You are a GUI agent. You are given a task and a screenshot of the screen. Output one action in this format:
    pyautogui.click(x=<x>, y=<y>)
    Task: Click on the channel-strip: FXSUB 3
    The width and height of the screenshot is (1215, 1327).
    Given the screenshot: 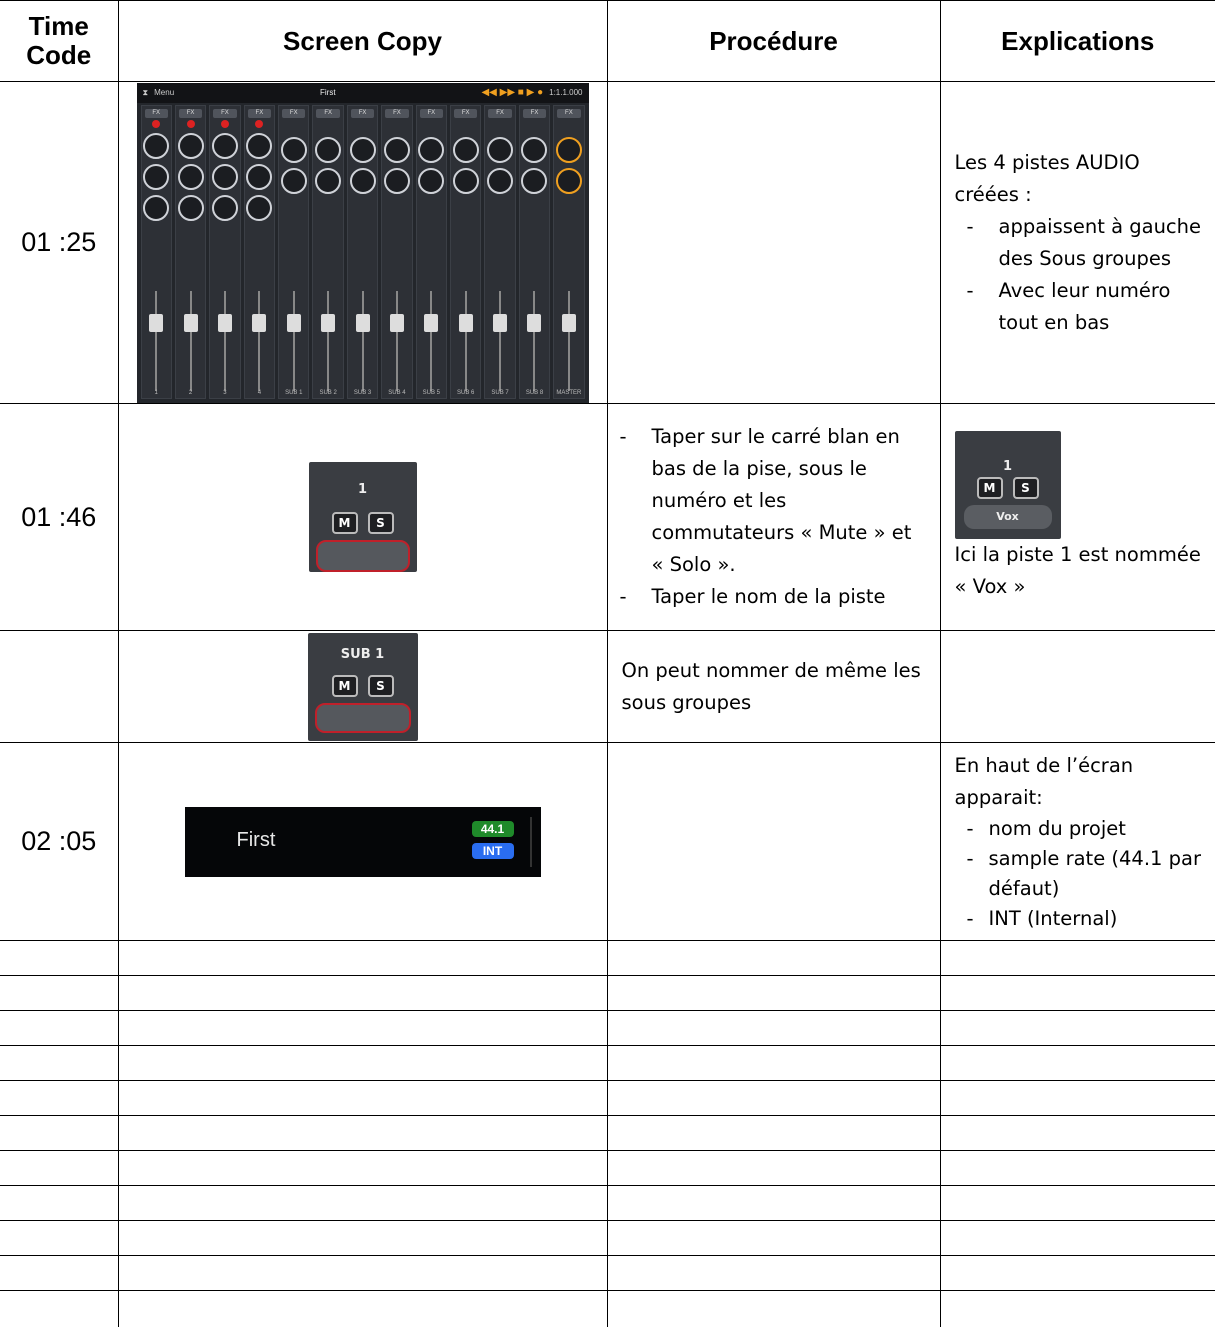 What is the action you would take?
    pyautogui.click(x=362, y=252)
    